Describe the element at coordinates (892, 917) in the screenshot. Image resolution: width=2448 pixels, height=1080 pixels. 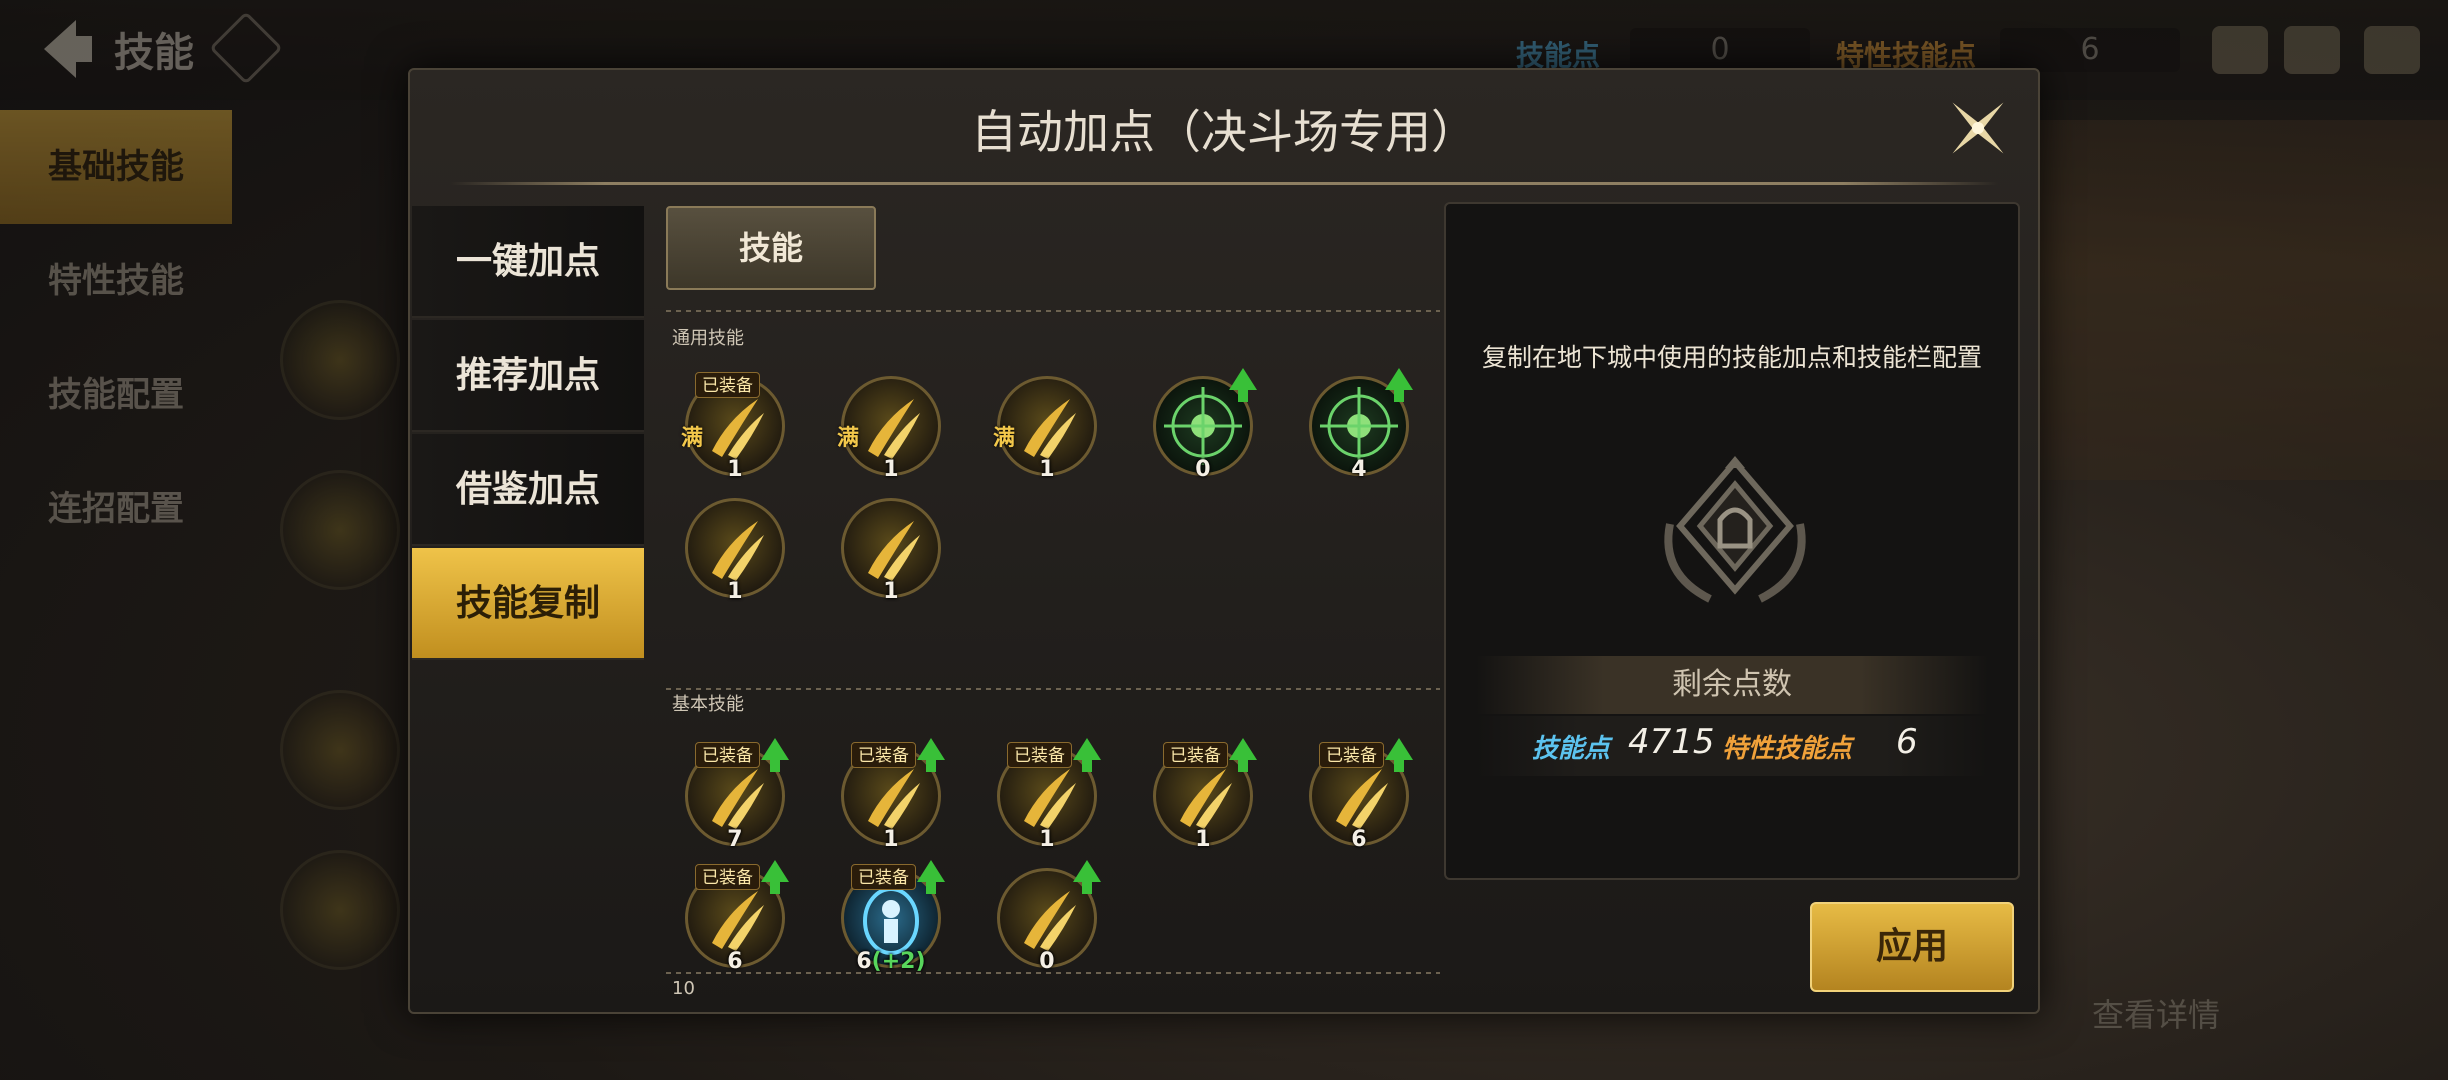
I see `skill-icon: 已装备 6(+2)` at that location.